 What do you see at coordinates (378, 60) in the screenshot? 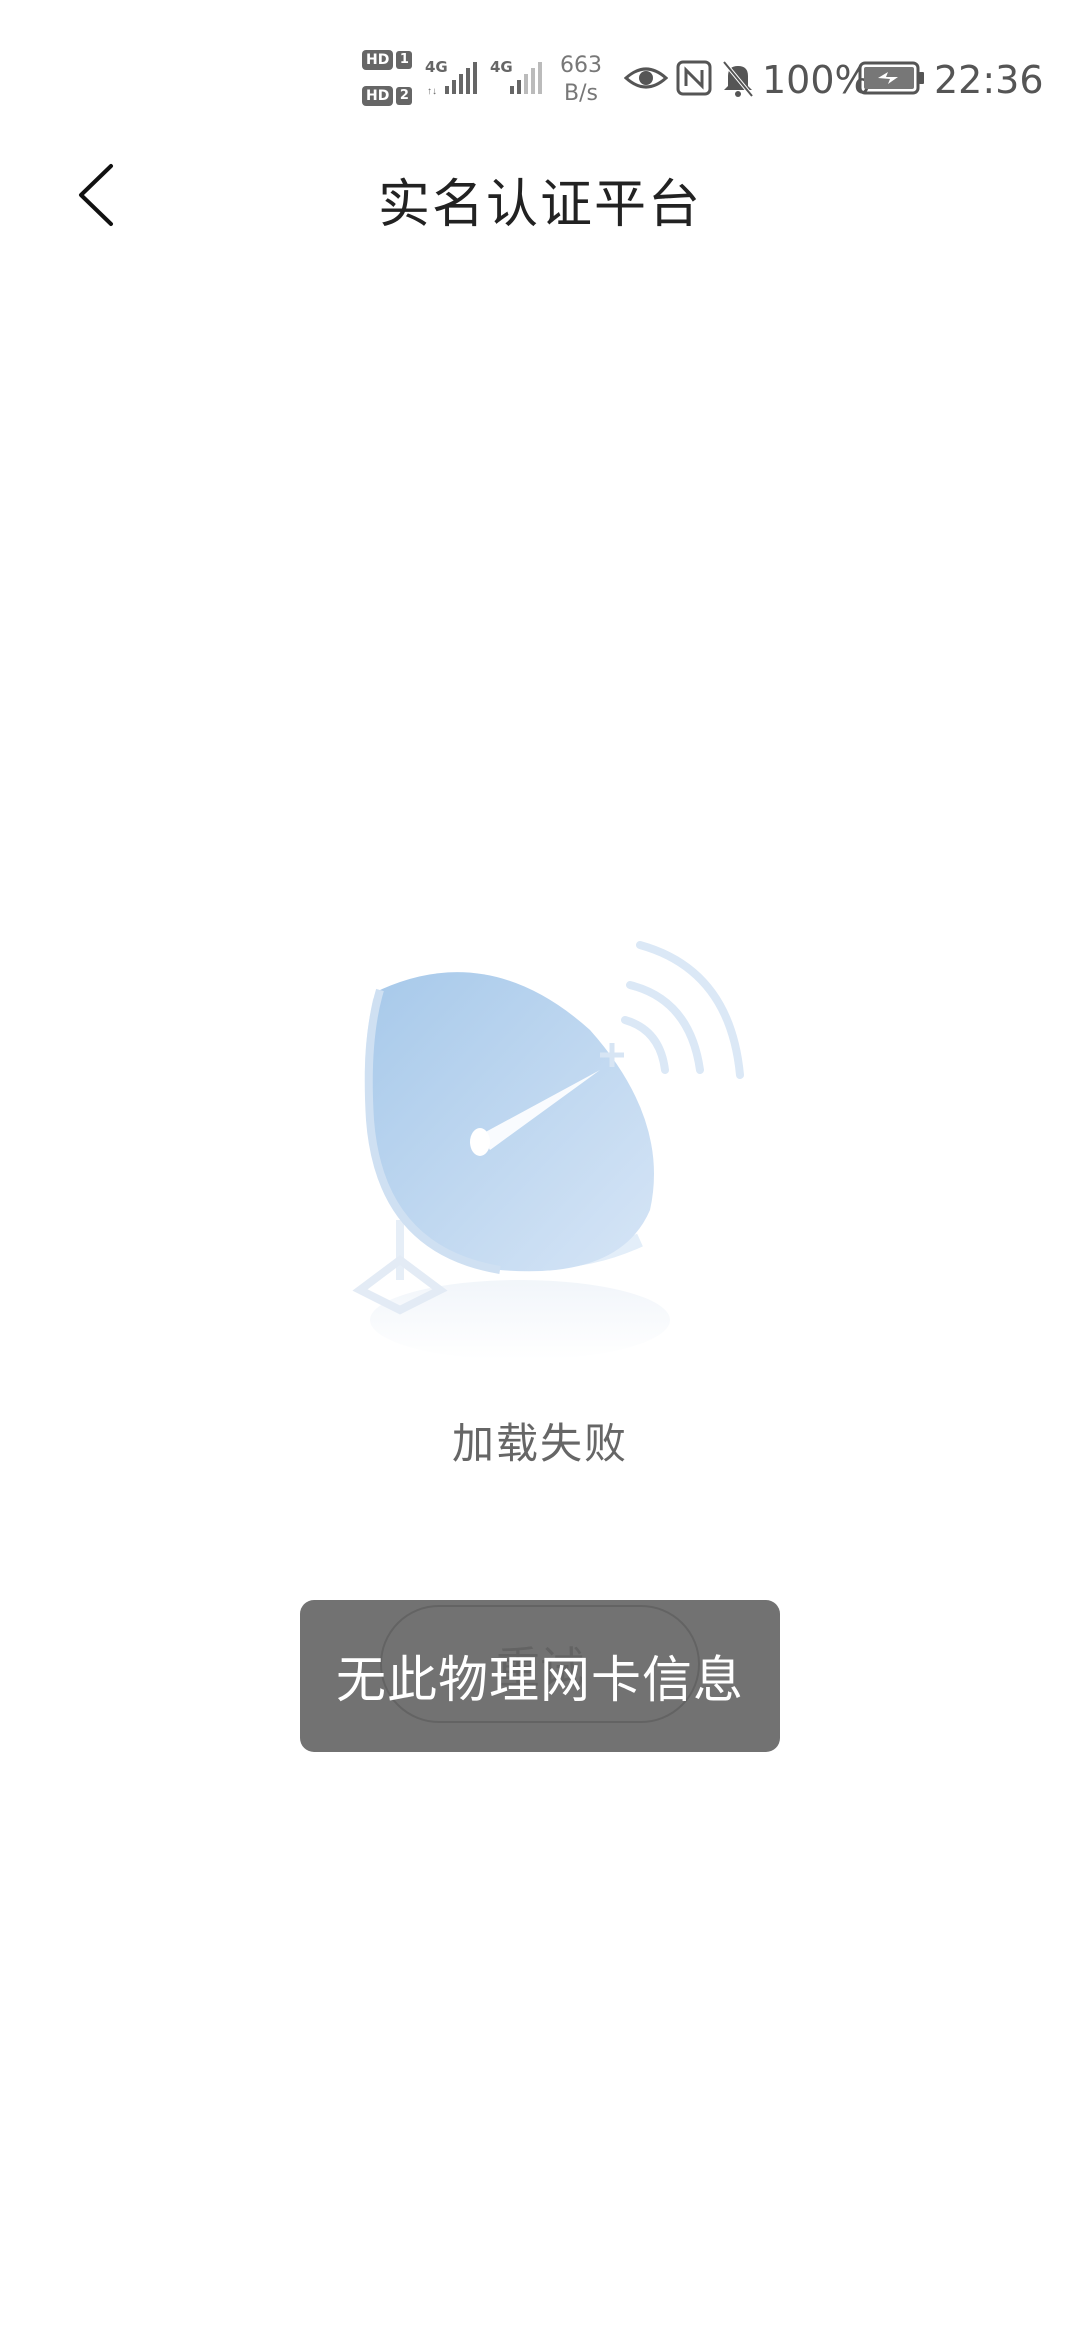
I see `sim1-hd-badge: HD` at bounding box center [378, 60].